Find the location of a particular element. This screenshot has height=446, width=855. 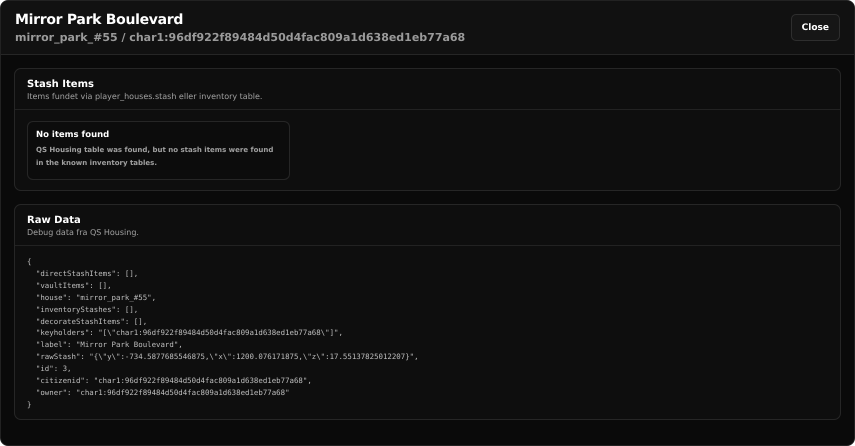

modal-subtitle: mirror_park_#55 / char1:96df922f89484d50d4fac809a1d638ed1eb77a68 is located at coordinates (240, 37).